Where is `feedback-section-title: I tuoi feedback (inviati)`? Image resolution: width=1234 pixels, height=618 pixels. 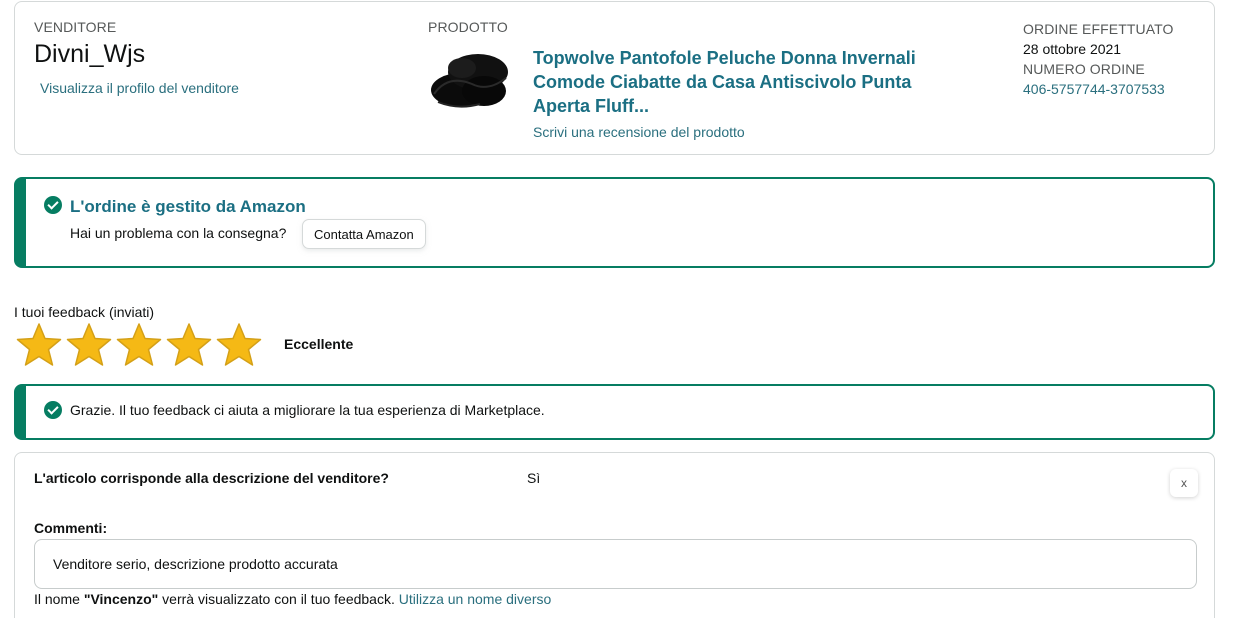
feedback-section-title: I tuoi feedback (inviati) is located at coordinates (84, 312).